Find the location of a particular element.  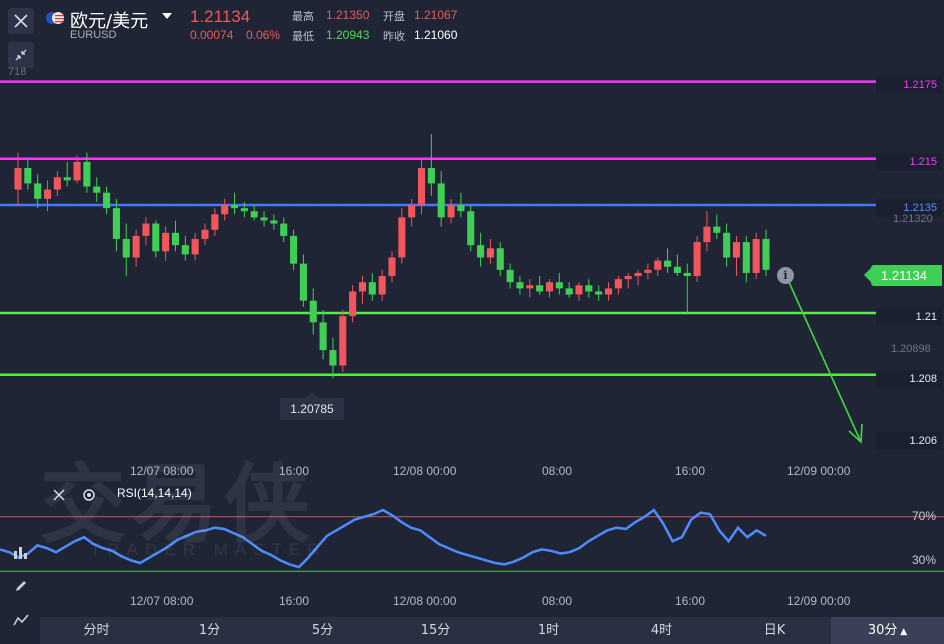

time-label-rsi: 16:00 is located at coordinates (690, 601).